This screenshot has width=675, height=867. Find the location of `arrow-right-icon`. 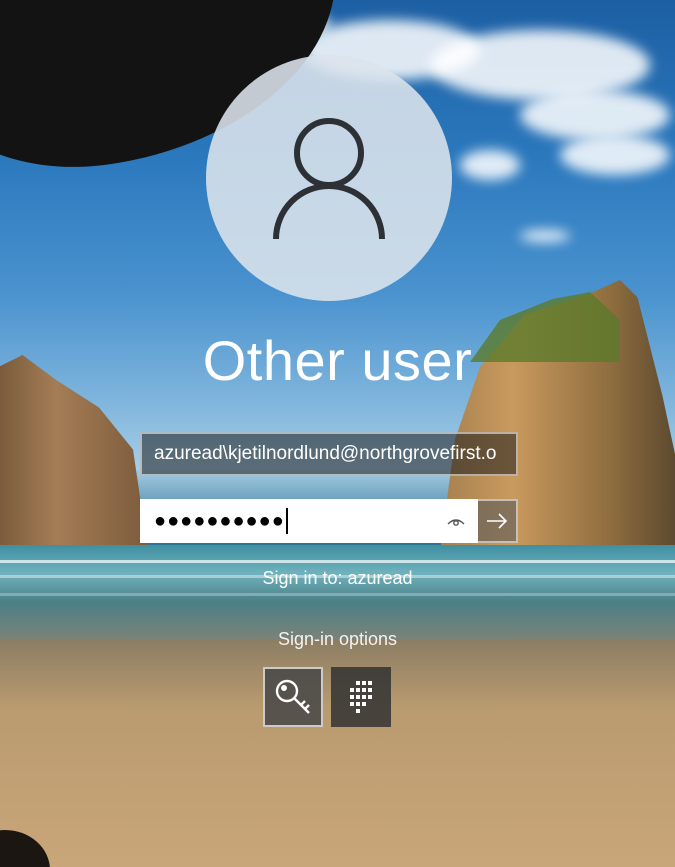

arrow-right-icon is located at coordinates (497, 521).